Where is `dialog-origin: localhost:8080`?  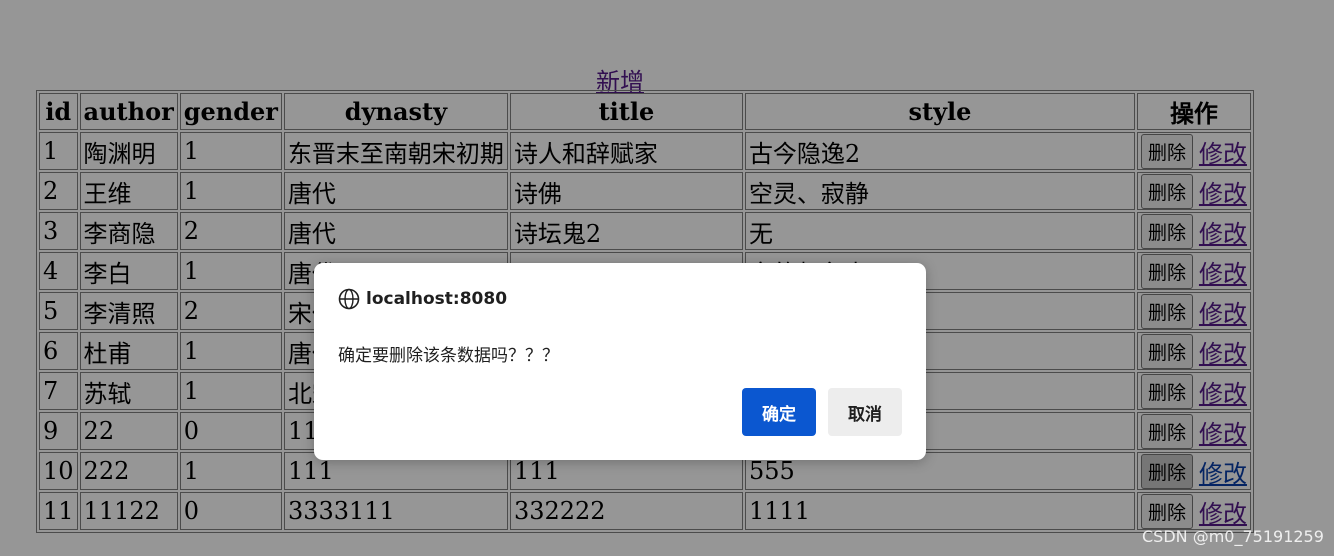 dialog-origin: localhost:8080 is located at coordinates (437, 299).